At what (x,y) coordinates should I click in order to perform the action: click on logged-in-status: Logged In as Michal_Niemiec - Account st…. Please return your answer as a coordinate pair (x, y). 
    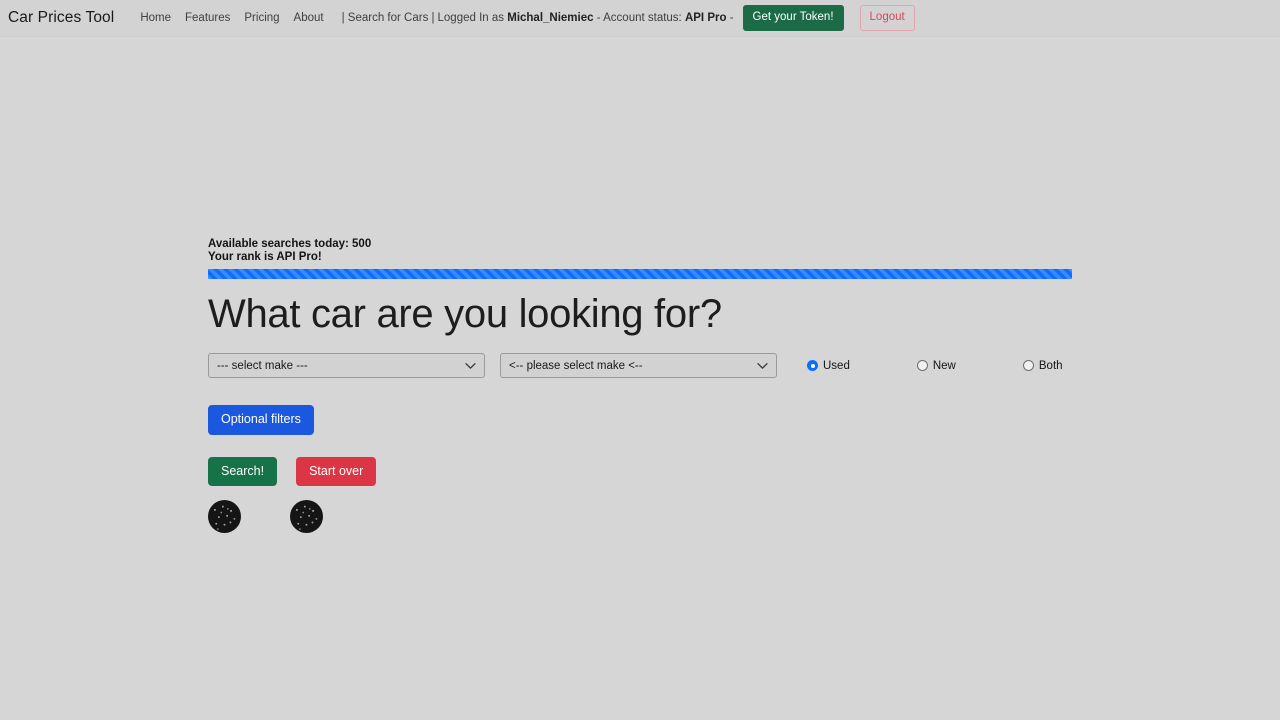
    Looking at the image, I should click on (586, 18).